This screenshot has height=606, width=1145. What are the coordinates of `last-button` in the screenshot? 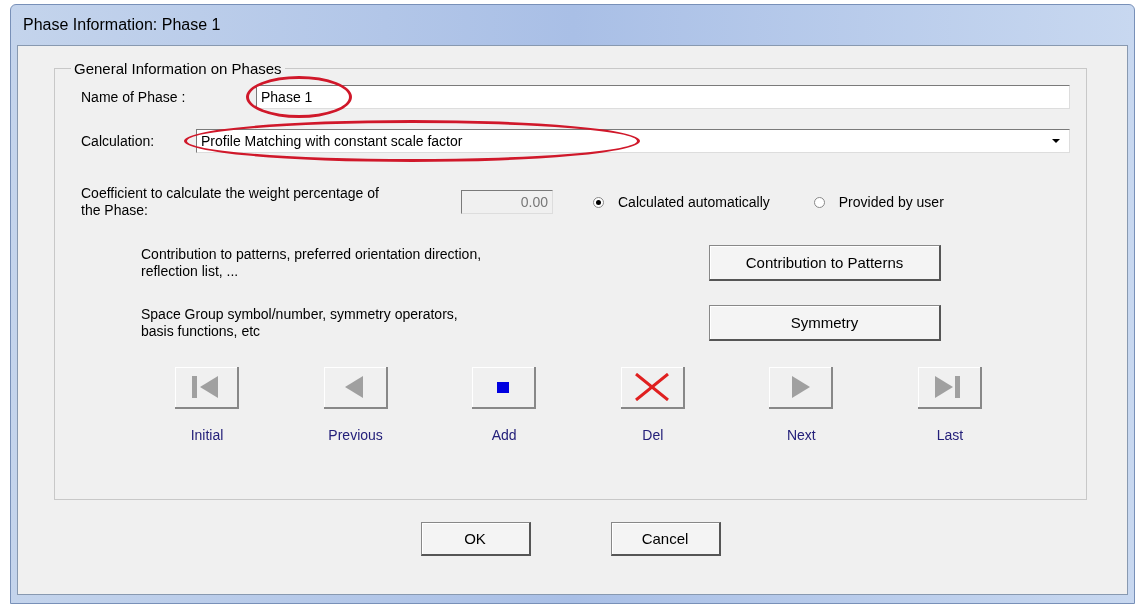 It's located at (949, 388).